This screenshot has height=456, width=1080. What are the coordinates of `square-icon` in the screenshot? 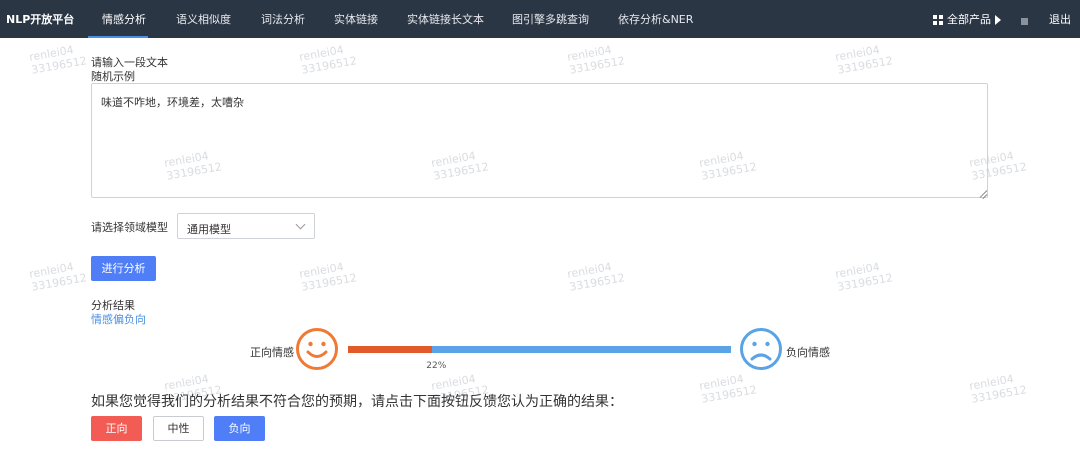 It's located at (1024, 21).